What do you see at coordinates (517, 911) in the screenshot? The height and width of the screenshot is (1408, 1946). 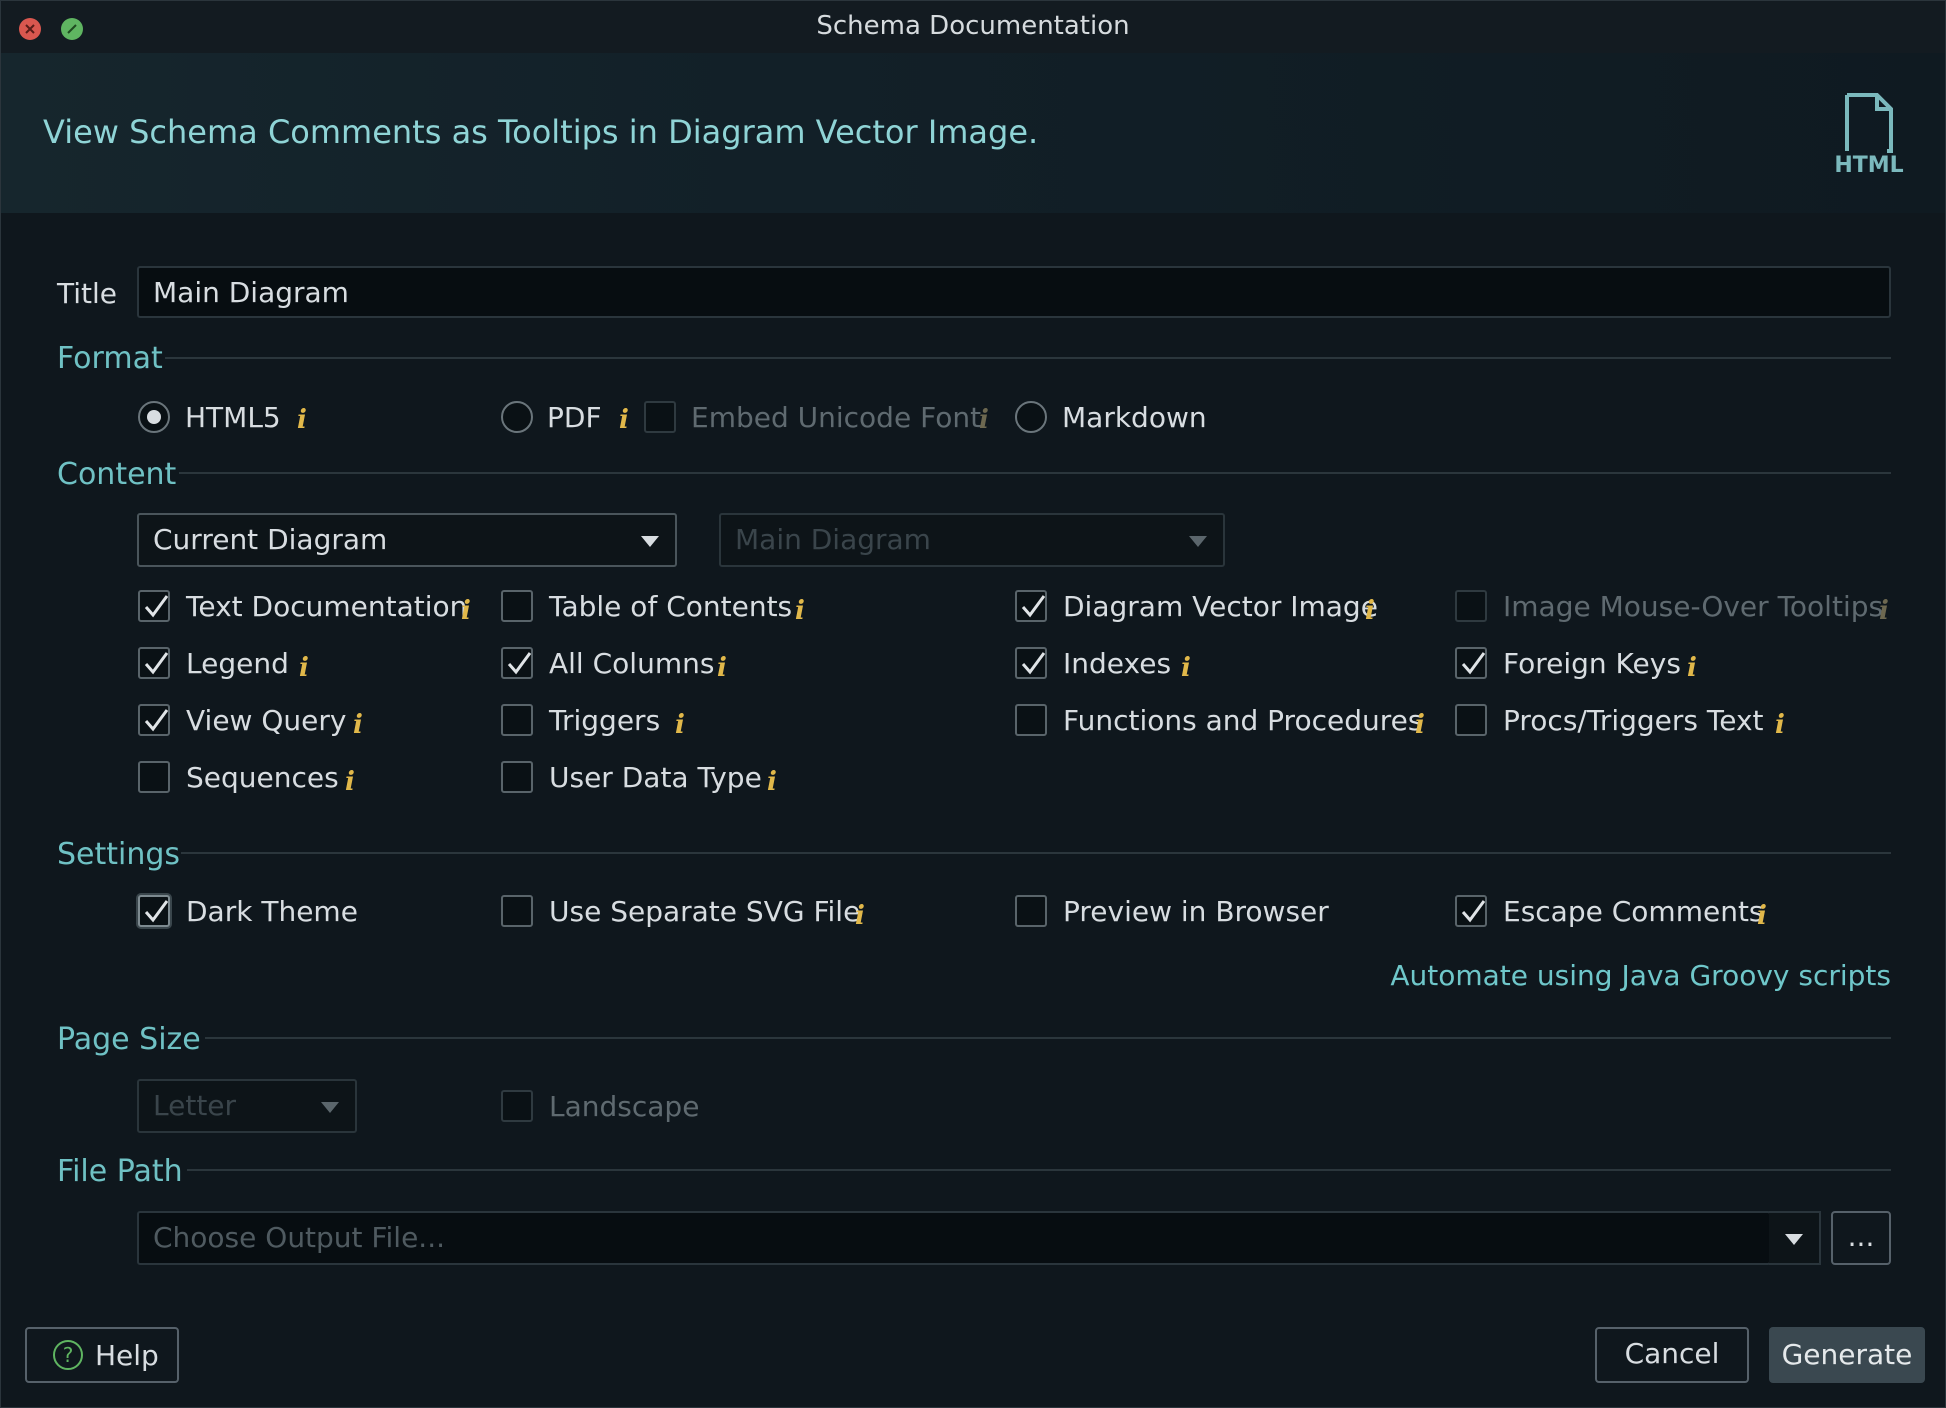 I see `use-separate-svg-file-checkbox` at bounding box center [517, 911].